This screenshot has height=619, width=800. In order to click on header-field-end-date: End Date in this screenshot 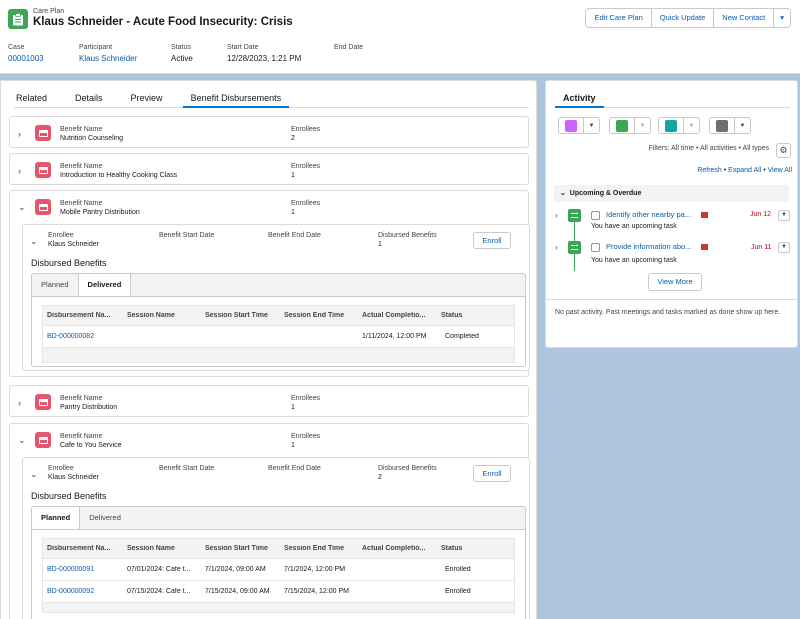, I will do `click(349, 47)`.